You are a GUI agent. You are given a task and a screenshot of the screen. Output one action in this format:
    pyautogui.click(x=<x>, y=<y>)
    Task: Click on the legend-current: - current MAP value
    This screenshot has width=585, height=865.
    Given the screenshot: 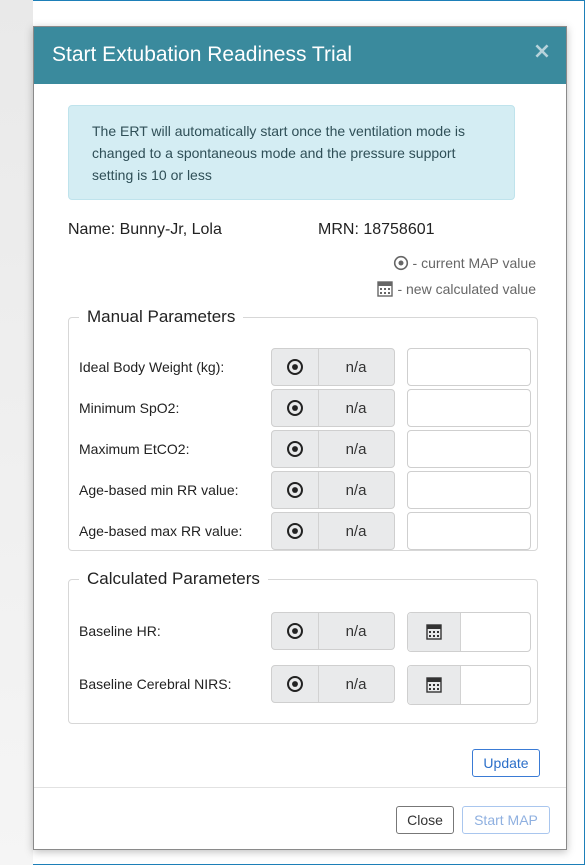 What is the action you would take?
    pyautogui.click(x=464, y=263)
    